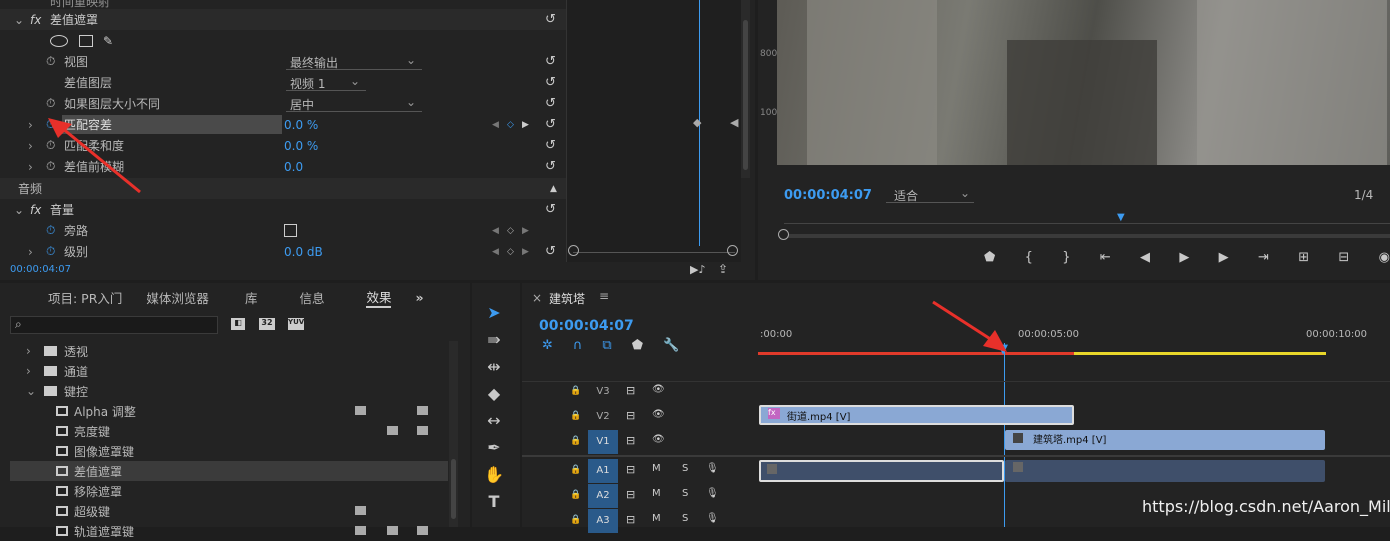 The width and height of the screenshot is (1390, 541). I want to click on tab-libraries: 库, so click(251, 297).